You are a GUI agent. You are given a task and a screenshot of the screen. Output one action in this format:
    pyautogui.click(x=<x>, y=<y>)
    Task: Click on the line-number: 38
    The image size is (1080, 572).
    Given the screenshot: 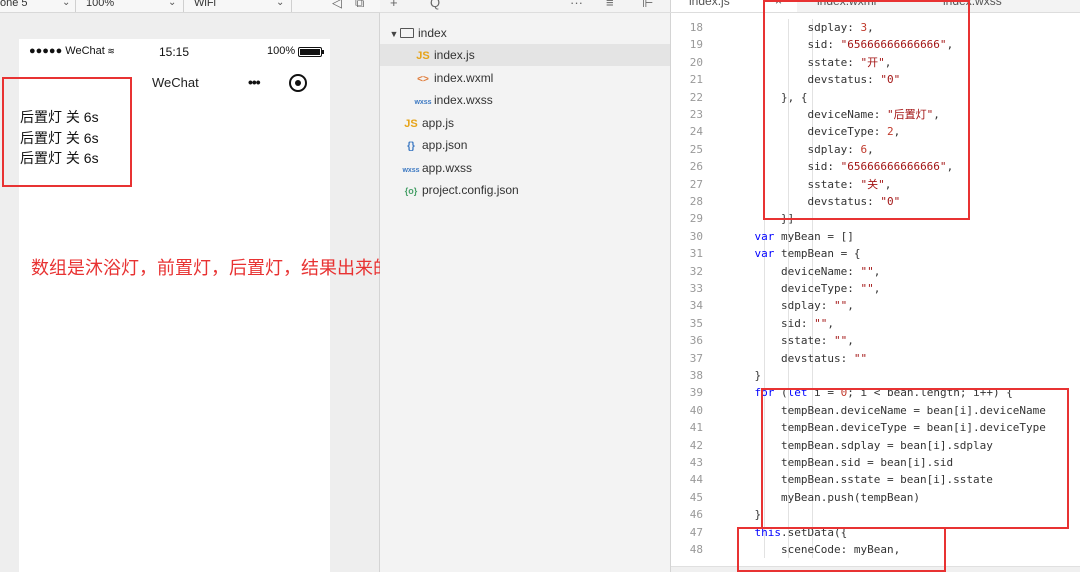 What is the action you would take?
    pyautogui.click(x=696, y=375)
    